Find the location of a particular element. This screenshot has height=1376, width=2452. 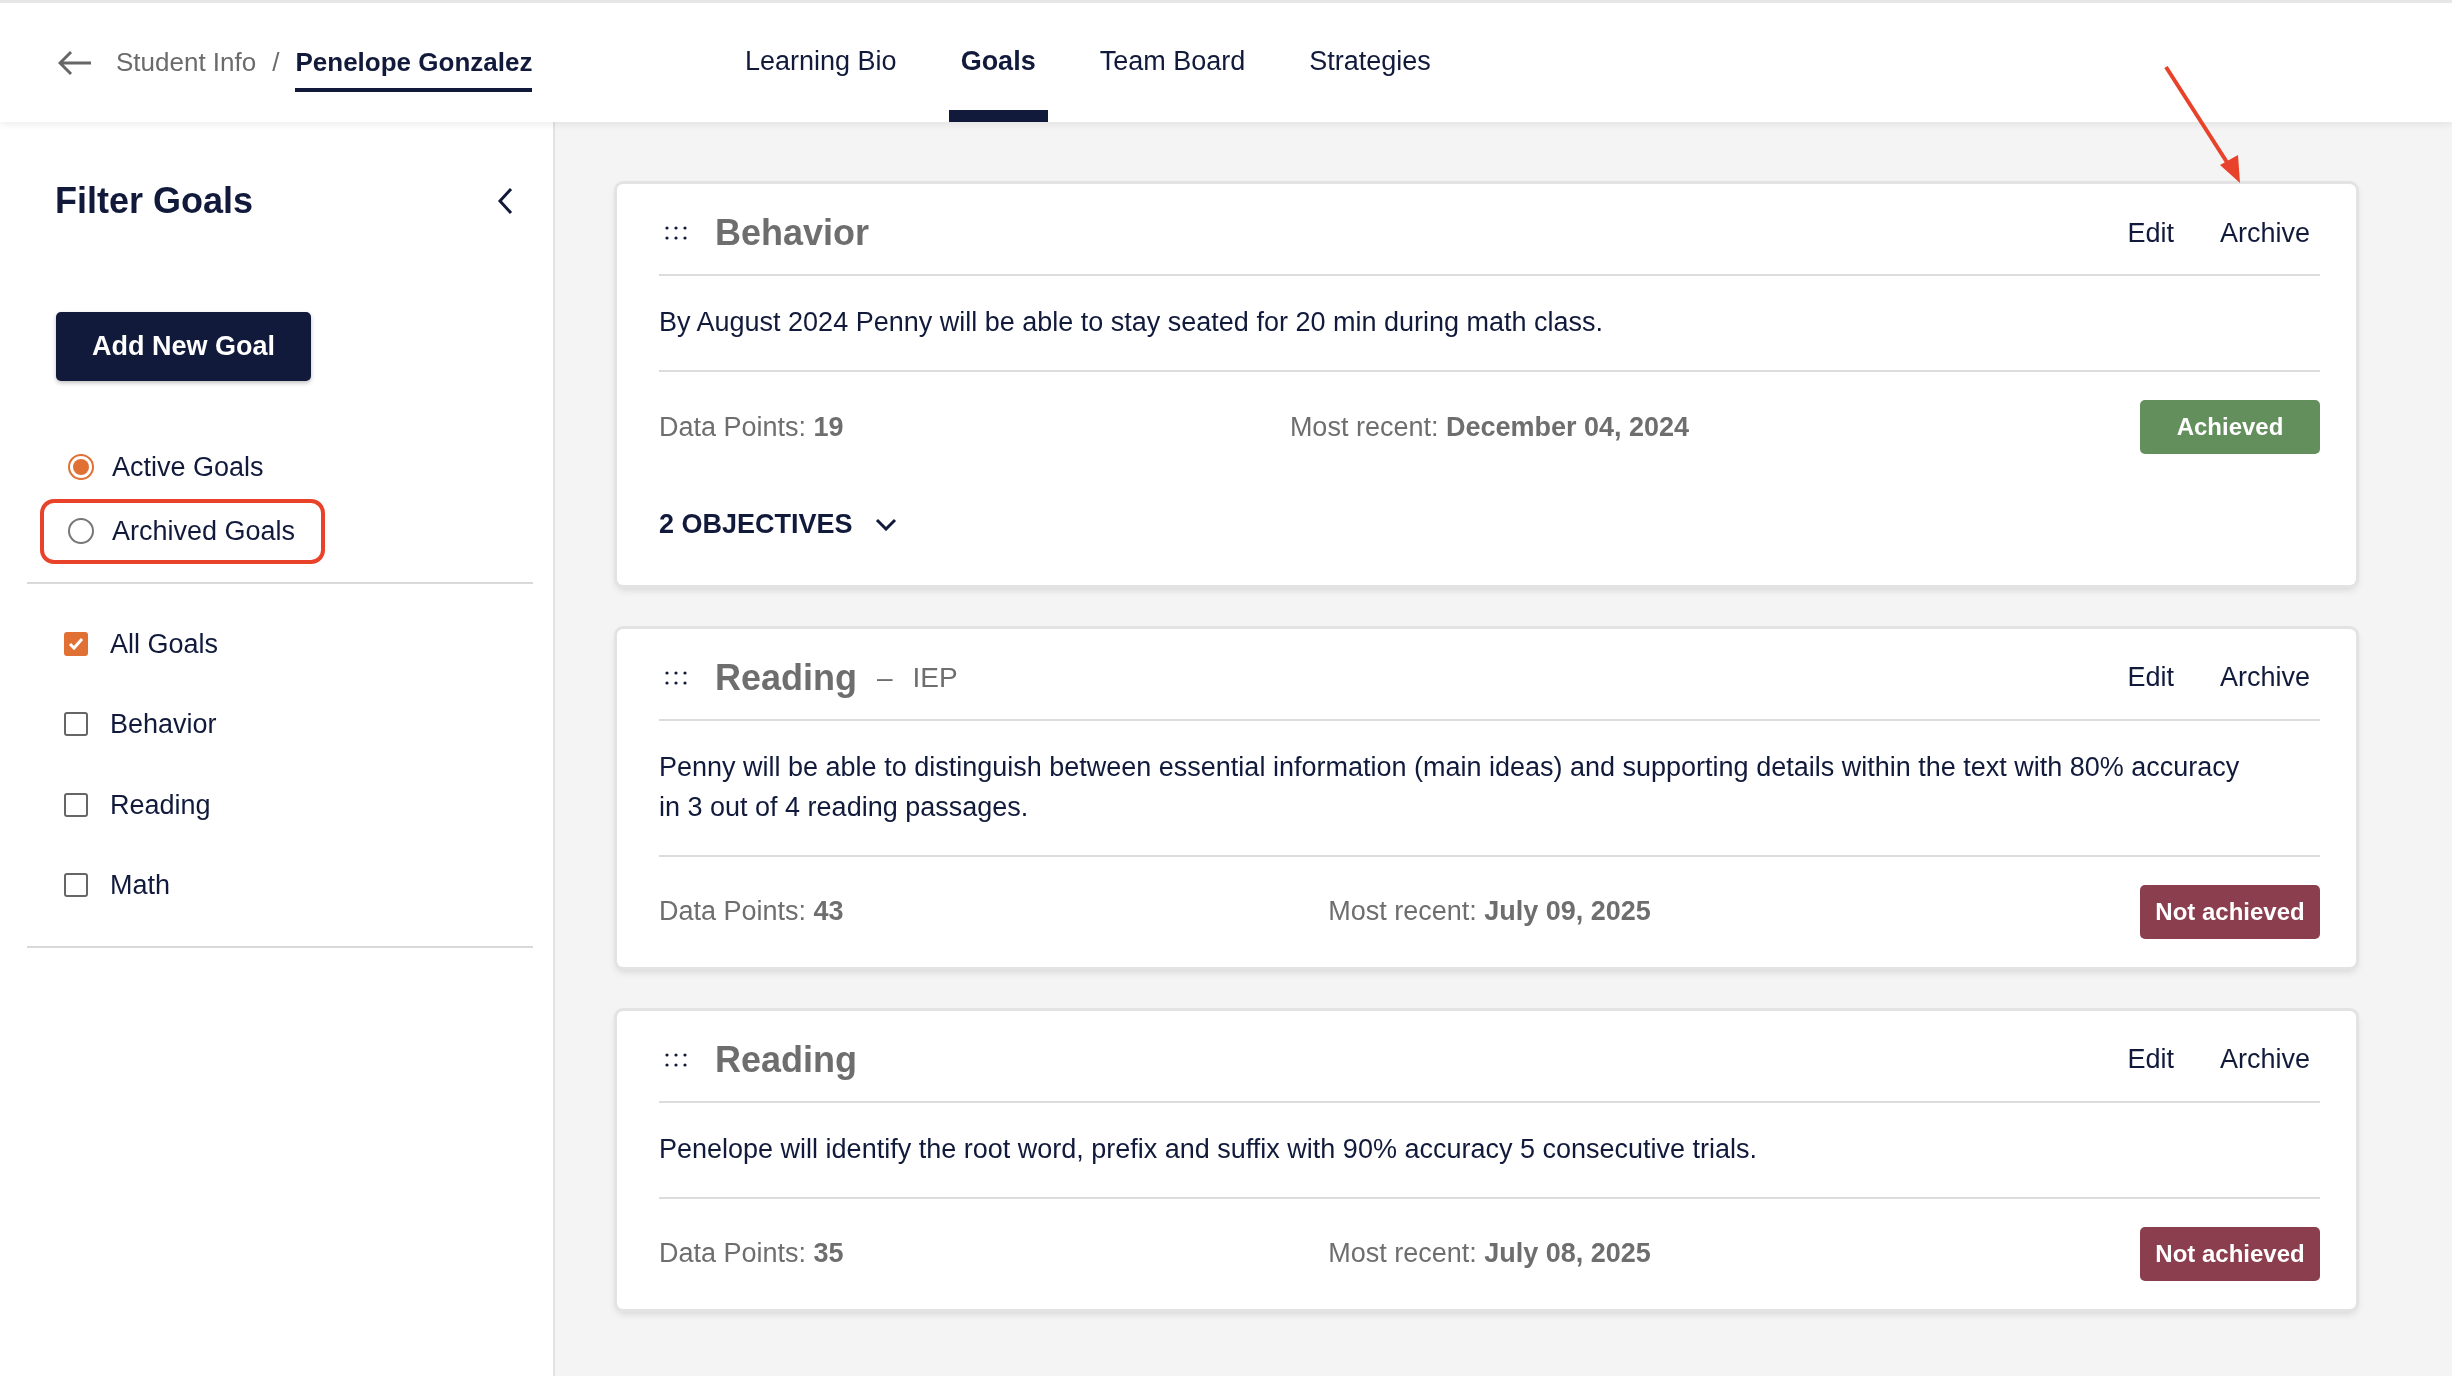

student-name: Penelope Gonzalez is located at coordinates (414, 67).